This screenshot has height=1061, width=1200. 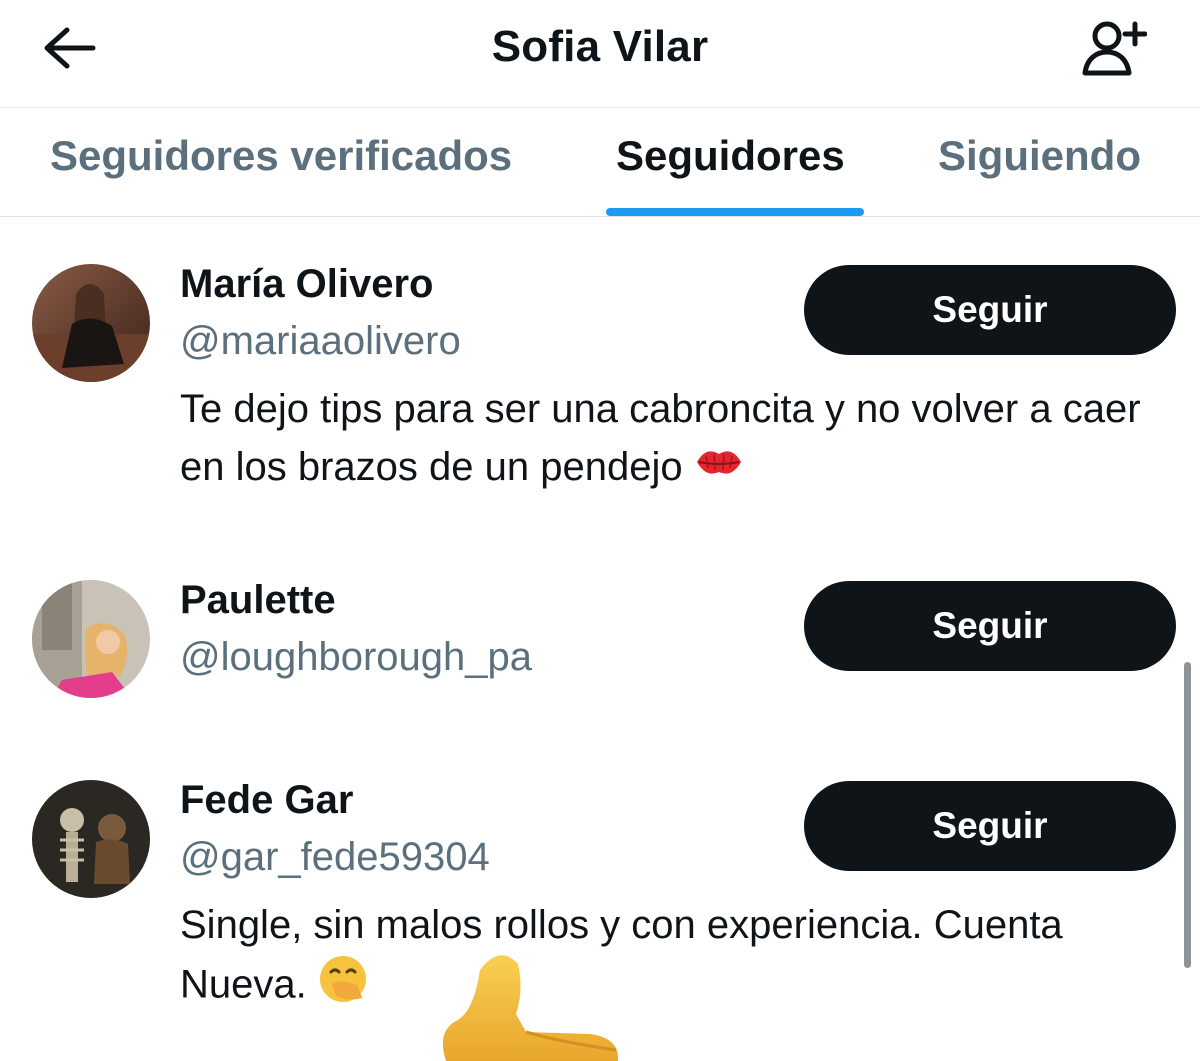 I want to click on user-handle: @mariaaolivero, so click(x=320, y=341).